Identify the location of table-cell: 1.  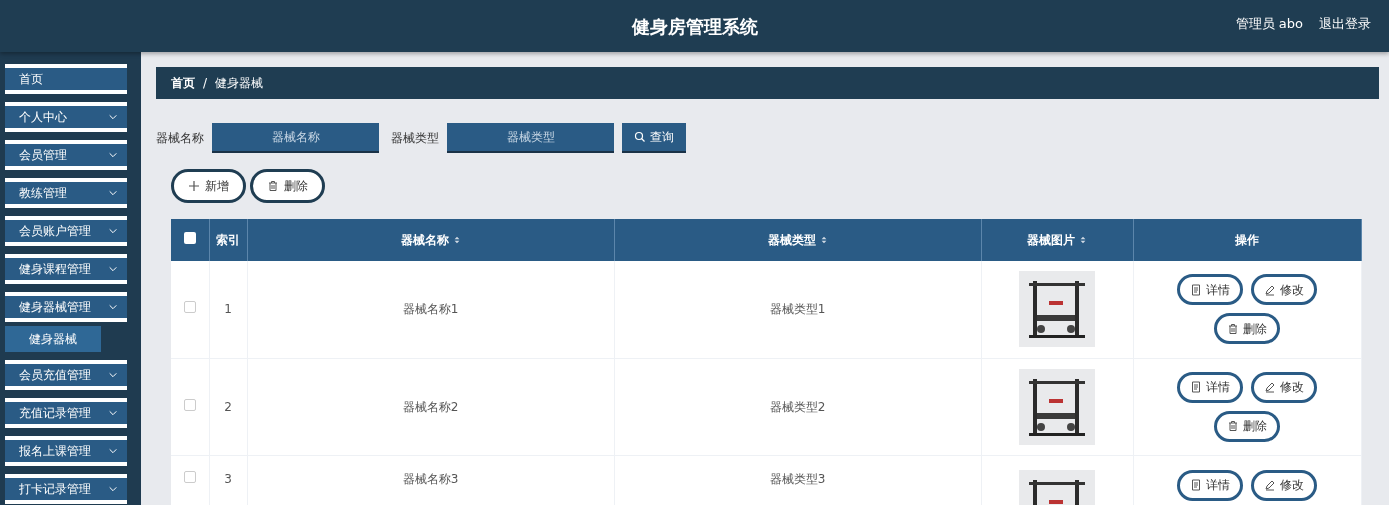
(228, 309).